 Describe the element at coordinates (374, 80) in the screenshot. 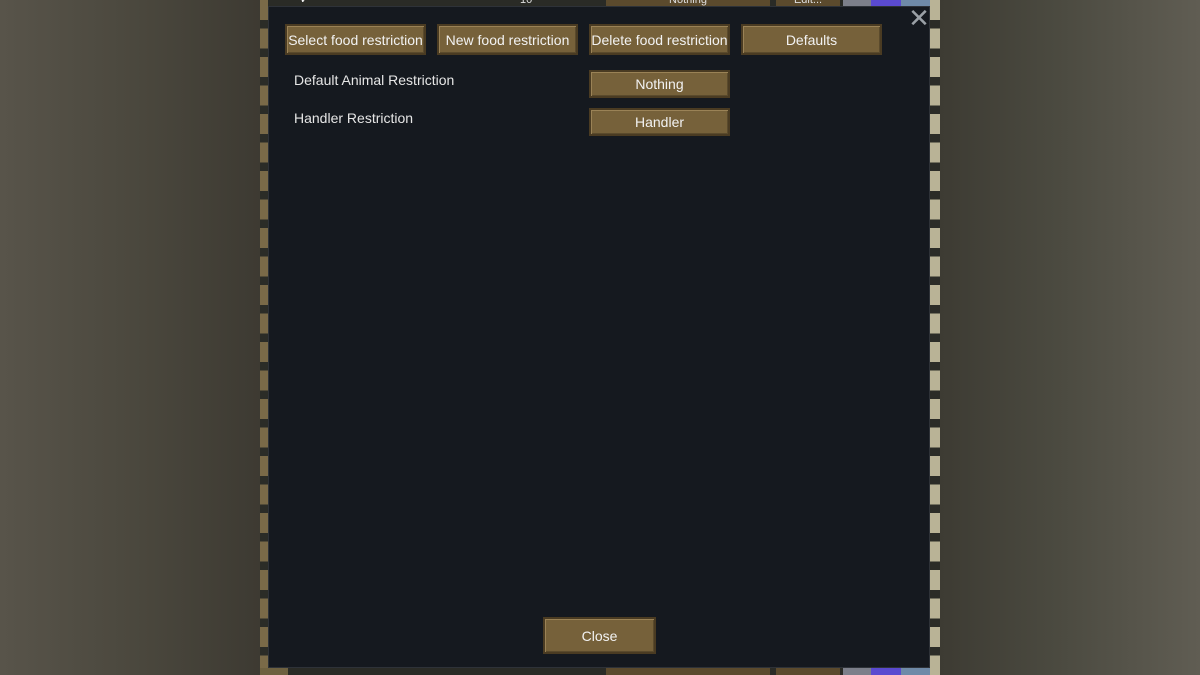

I see `default-animal-restriction-label: Default Animal Restriction` at that location.